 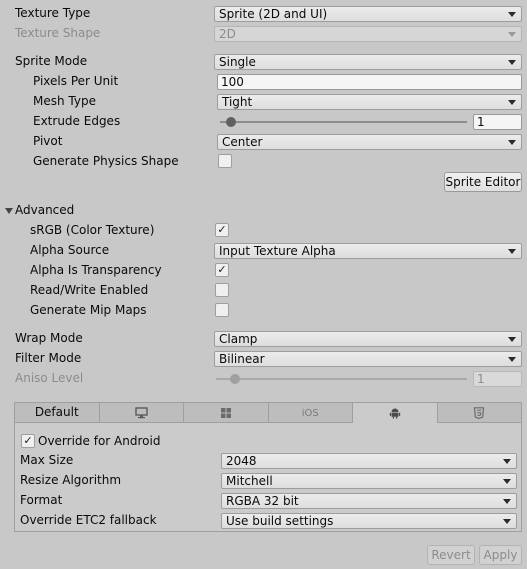 I want to click on pixels-per-unit-row: Pixels Per Unit 100, so click(x=263, y=82).